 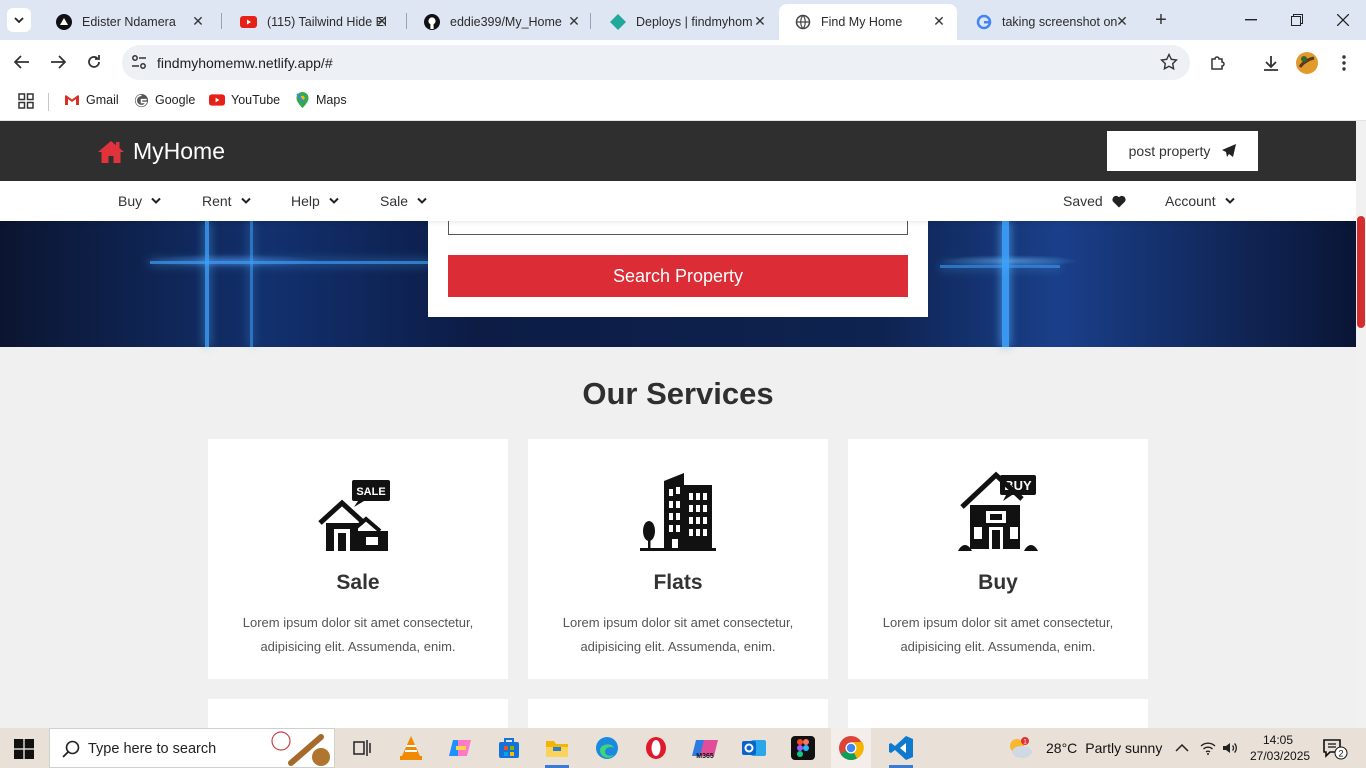 I want to click on file-explorer-app, so click(x=557, y=751).